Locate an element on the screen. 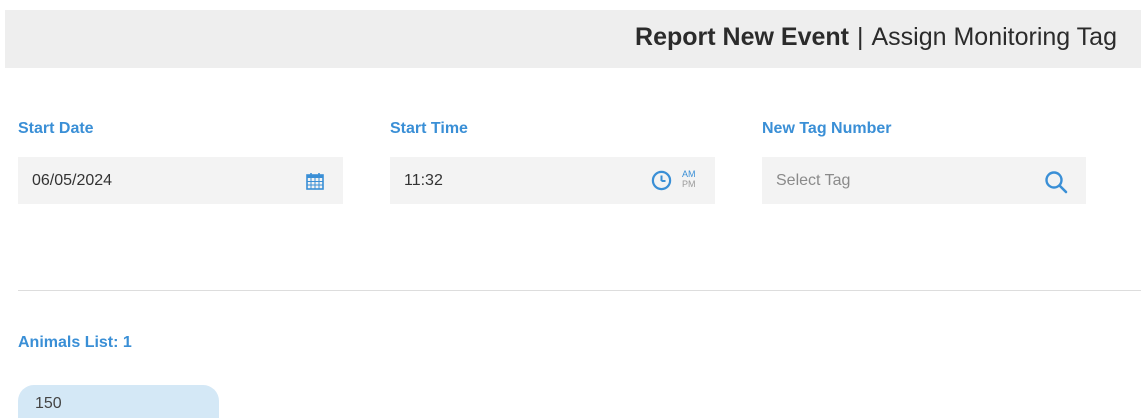 Image resolution: width=1141 pixels, height=418 pixels. clock-icon is located at coordinates (661, 180).